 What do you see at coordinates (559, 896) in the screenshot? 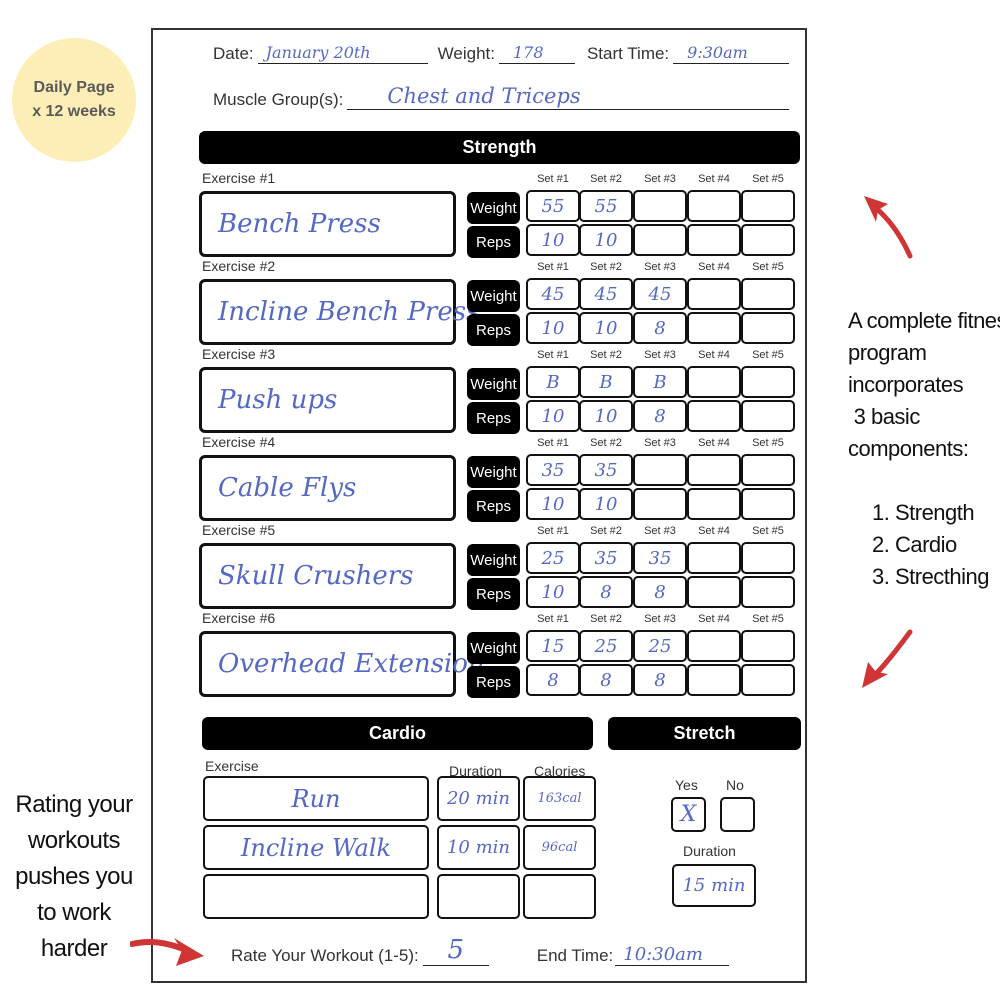
I see `cardio-calories-field` at bounding box center [559, 896].